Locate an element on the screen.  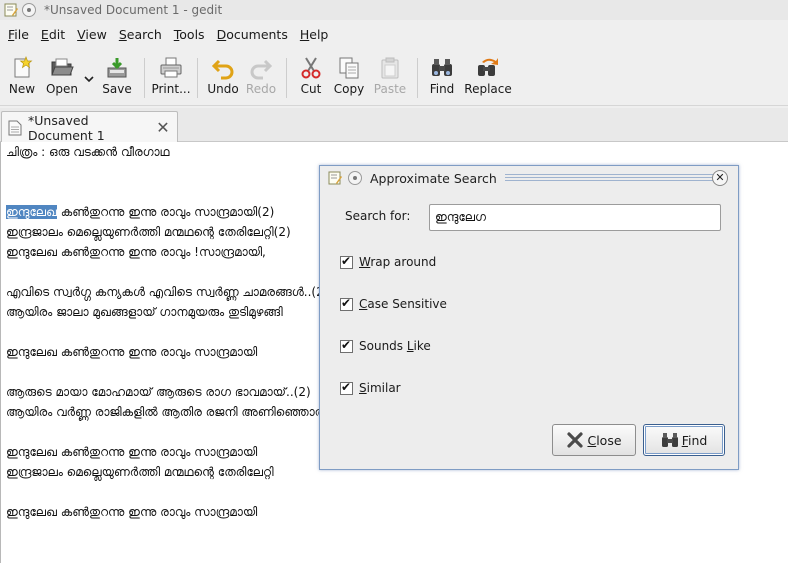
new-document-icon is located at coordinates (23, 67).